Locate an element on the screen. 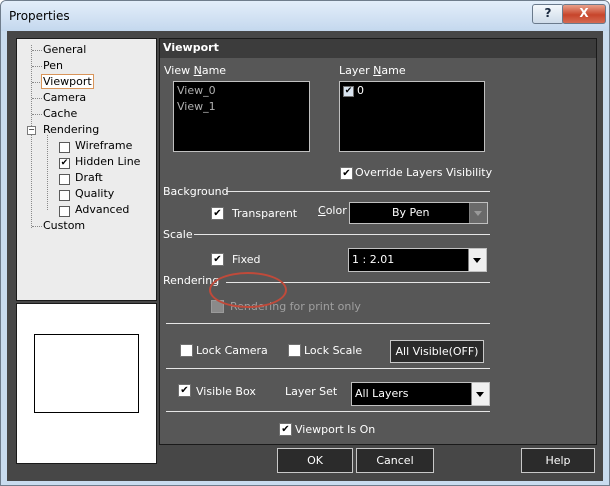  viewport-preview is located at coordinates (86, 383).